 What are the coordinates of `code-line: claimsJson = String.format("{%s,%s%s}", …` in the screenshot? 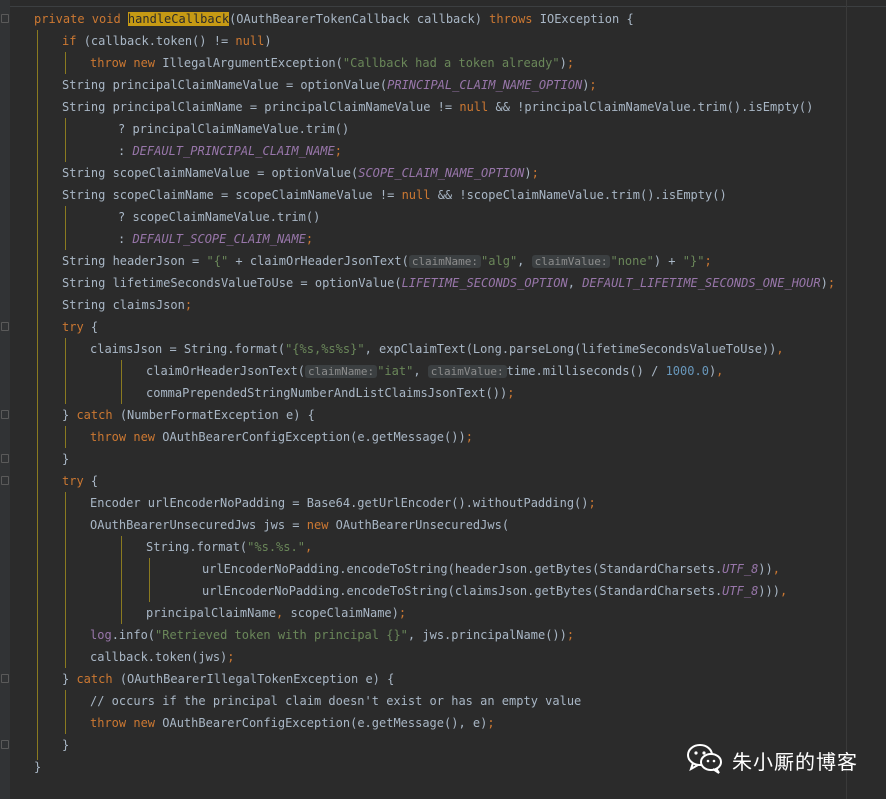 It's located at (437, 349).